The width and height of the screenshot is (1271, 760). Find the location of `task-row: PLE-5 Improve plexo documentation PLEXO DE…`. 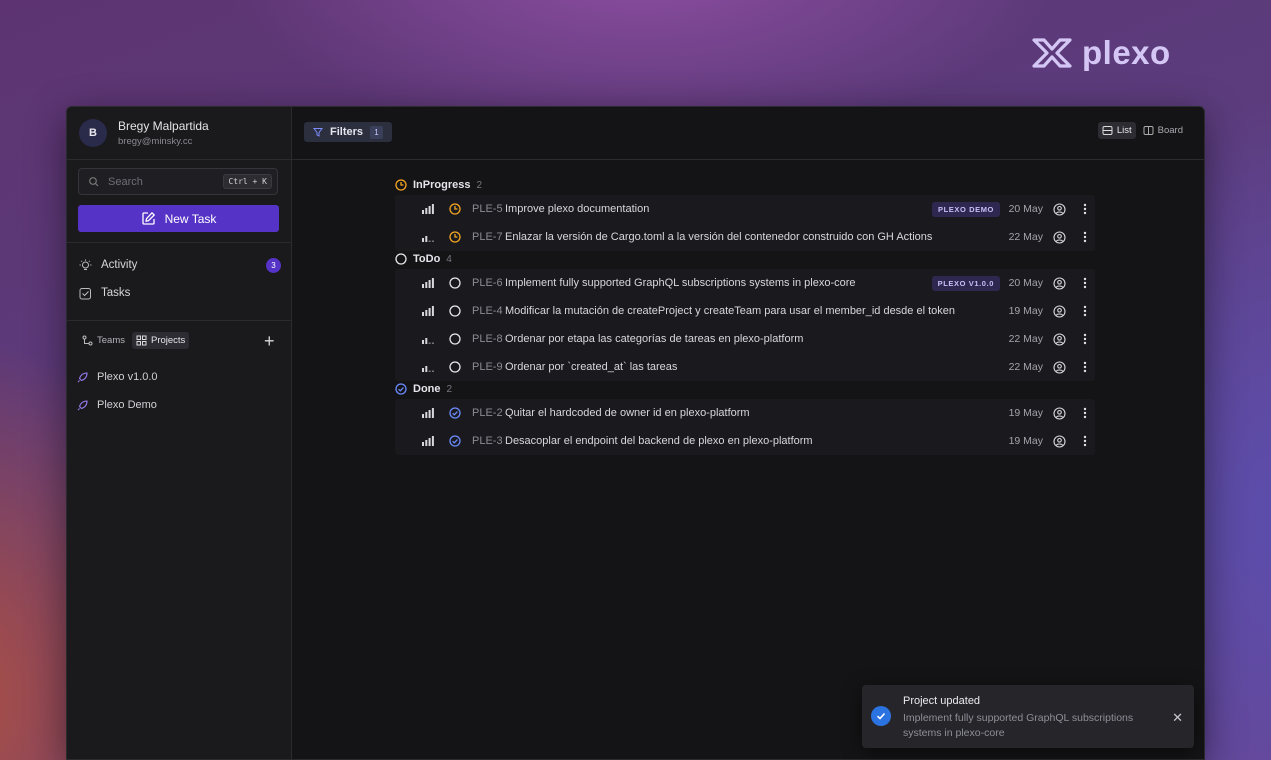

task-row: PLE-5 Improve plexo documentation PLEXO DE… is located at coordinates (745, 209).